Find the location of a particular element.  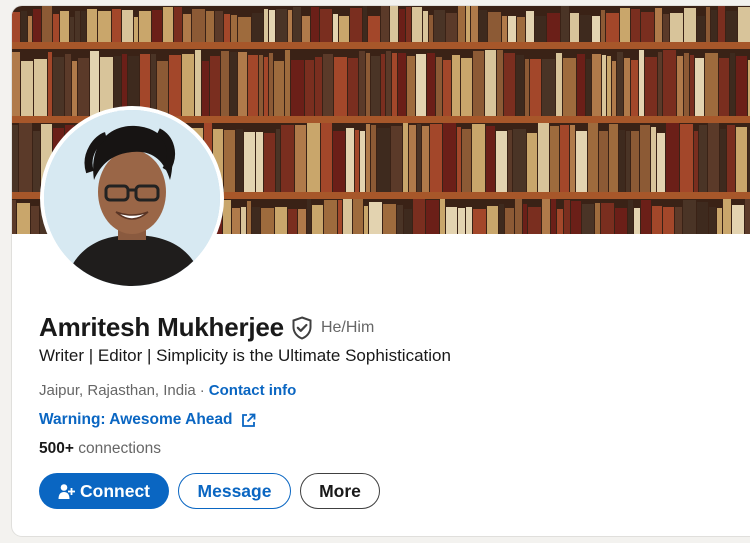

location-row: Jaipur, Rajasthan, India · Contact info is located at coordinates (167, 390).